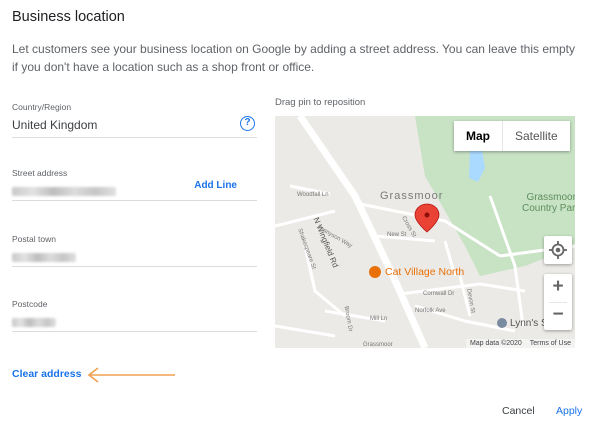  I want to click on map-attribution: Map data ©2020 Terms of Use, so click(520, 343).